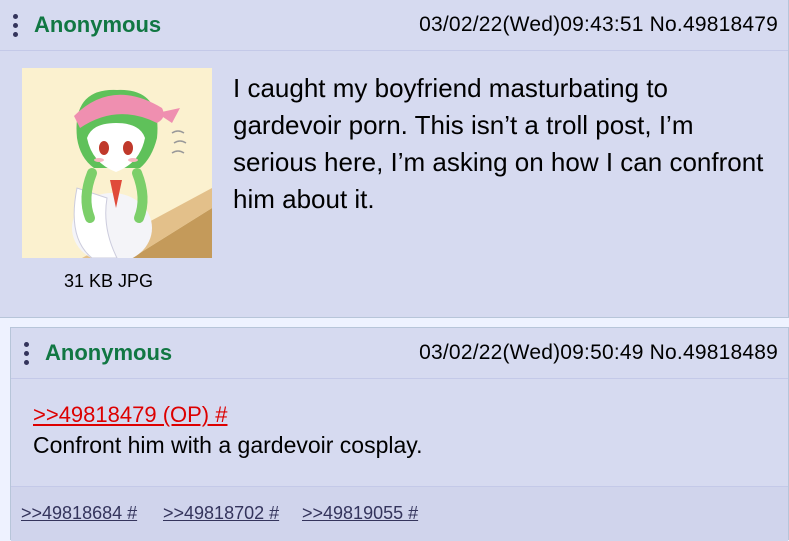 The width and height of the screenshot is (789, 541). I want to click on post-meta: 03/02/22(Wed)09:43:51 No.49818479, so click(603, 25).